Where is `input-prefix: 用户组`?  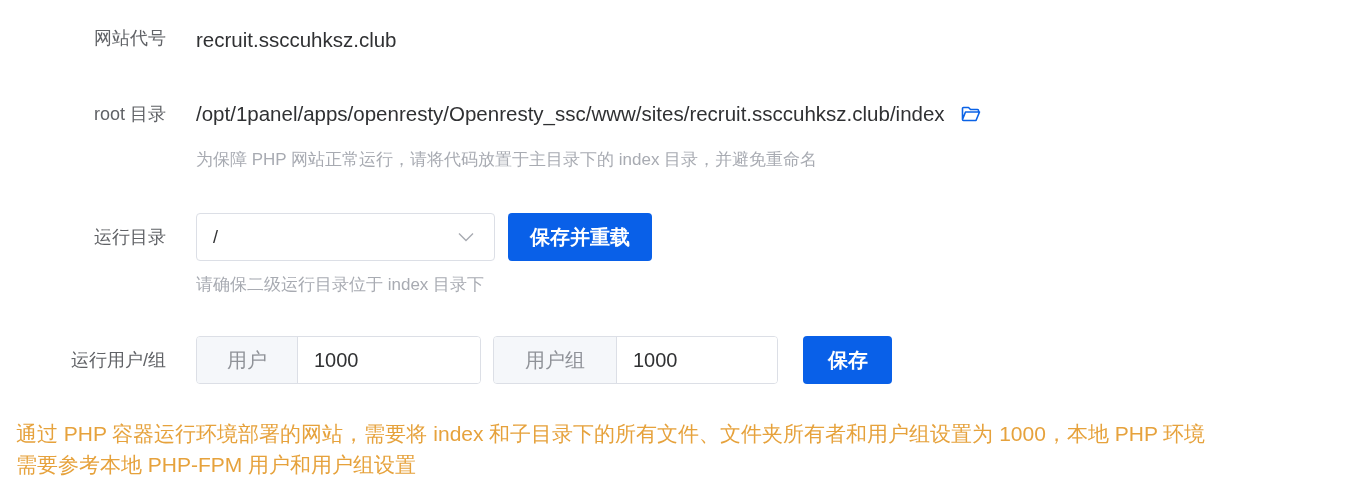
input-prefix: 用户组 is located at coordinates (555, 360).